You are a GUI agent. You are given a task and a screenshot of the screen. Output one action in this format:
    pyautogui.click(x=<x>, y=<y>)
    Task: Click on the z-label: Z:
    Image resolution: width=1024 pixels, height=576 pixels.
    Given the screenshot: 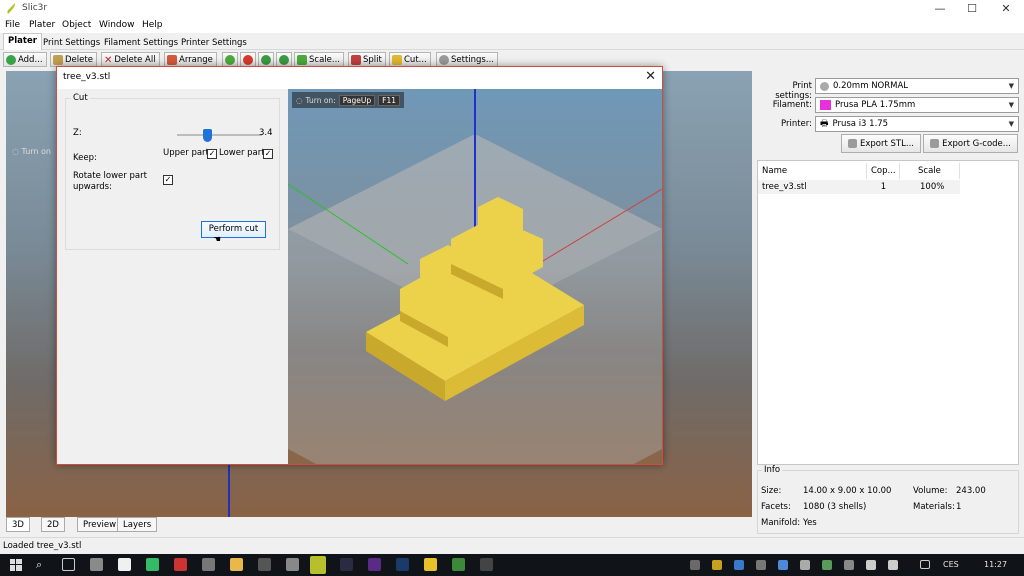 What is the action you would take?
    pyautogui.click(x=77, y=133)
    